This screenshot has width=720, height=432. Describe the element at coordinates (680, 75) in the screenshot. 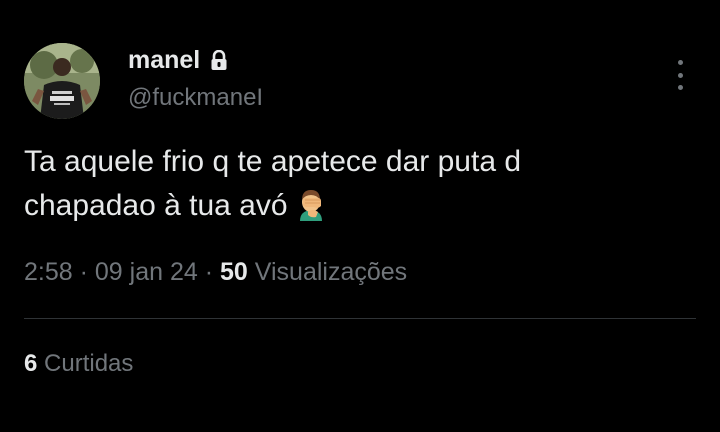

I see `more-vertical-icon` at that location.